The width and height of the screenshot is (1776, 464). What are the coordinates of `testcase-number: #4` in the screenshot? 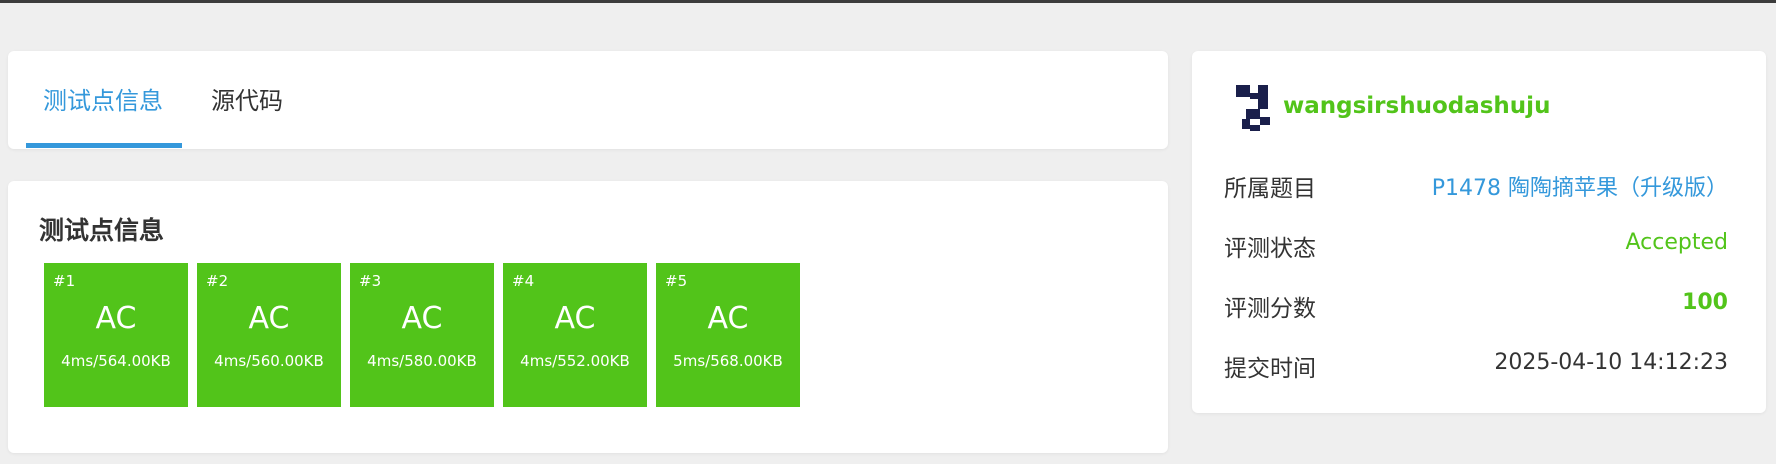 It's located at (523, 281).